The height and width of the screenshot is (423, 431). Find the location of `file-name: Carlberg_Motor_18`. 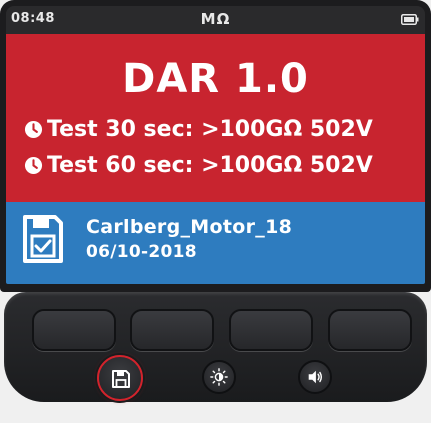

file-name: Carlberg_Motor_18 is located at coordinates (189, 227).